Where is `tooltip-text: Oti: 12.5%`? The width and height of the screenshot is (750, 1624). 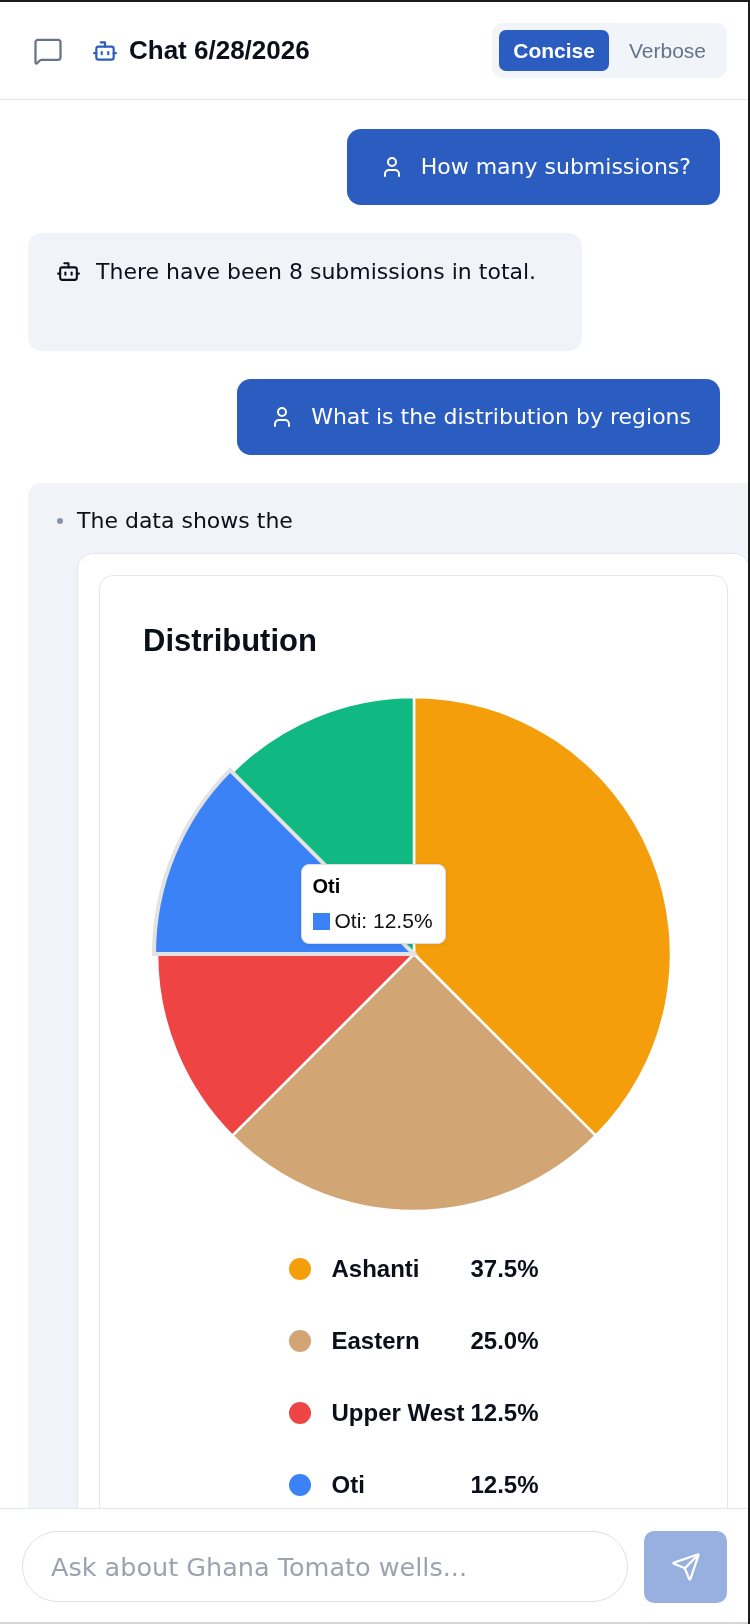 tooltip-text: Oti: 12.5% is located at coordinates (383, 921).